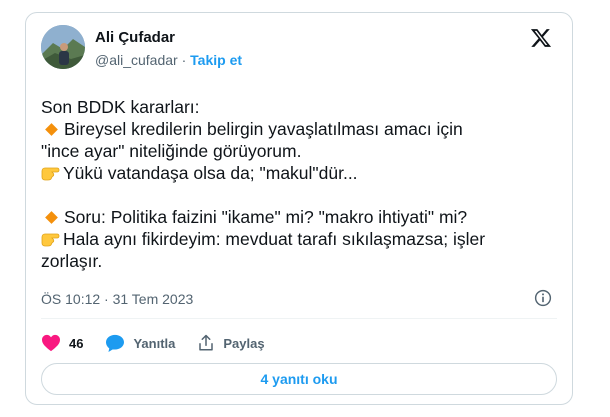  I want to click on tweet-line-text: zorlaşır., so click(72, 261).